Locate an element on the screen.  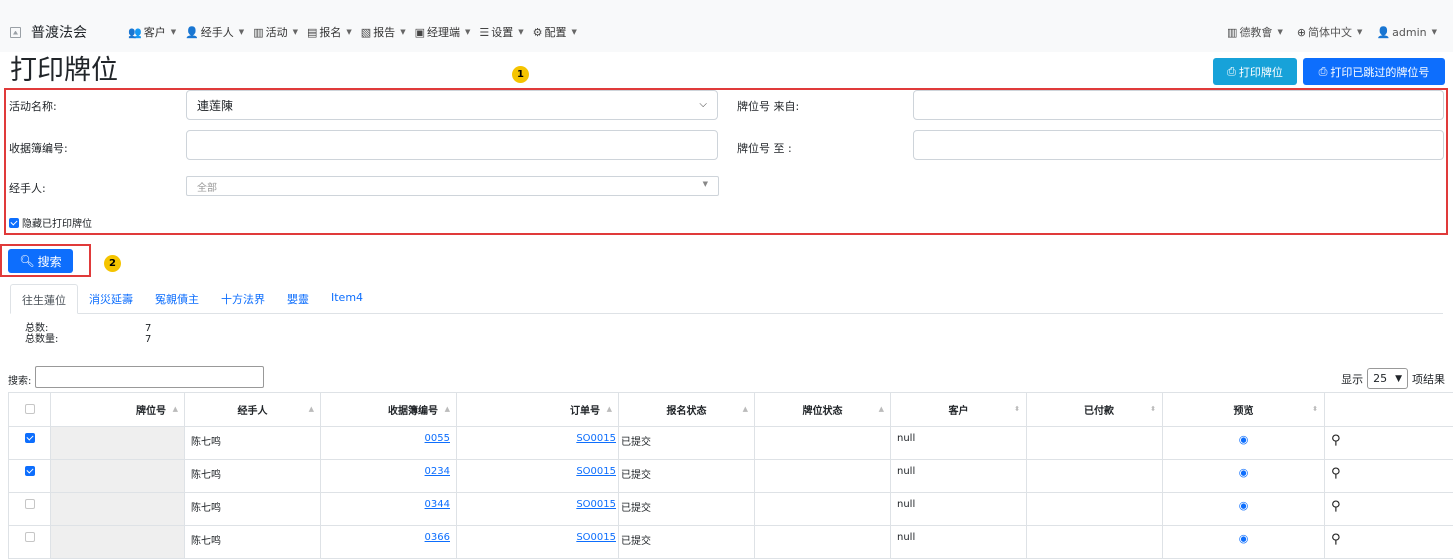
quantity-value: 7 is located at coordinates (148, 339).